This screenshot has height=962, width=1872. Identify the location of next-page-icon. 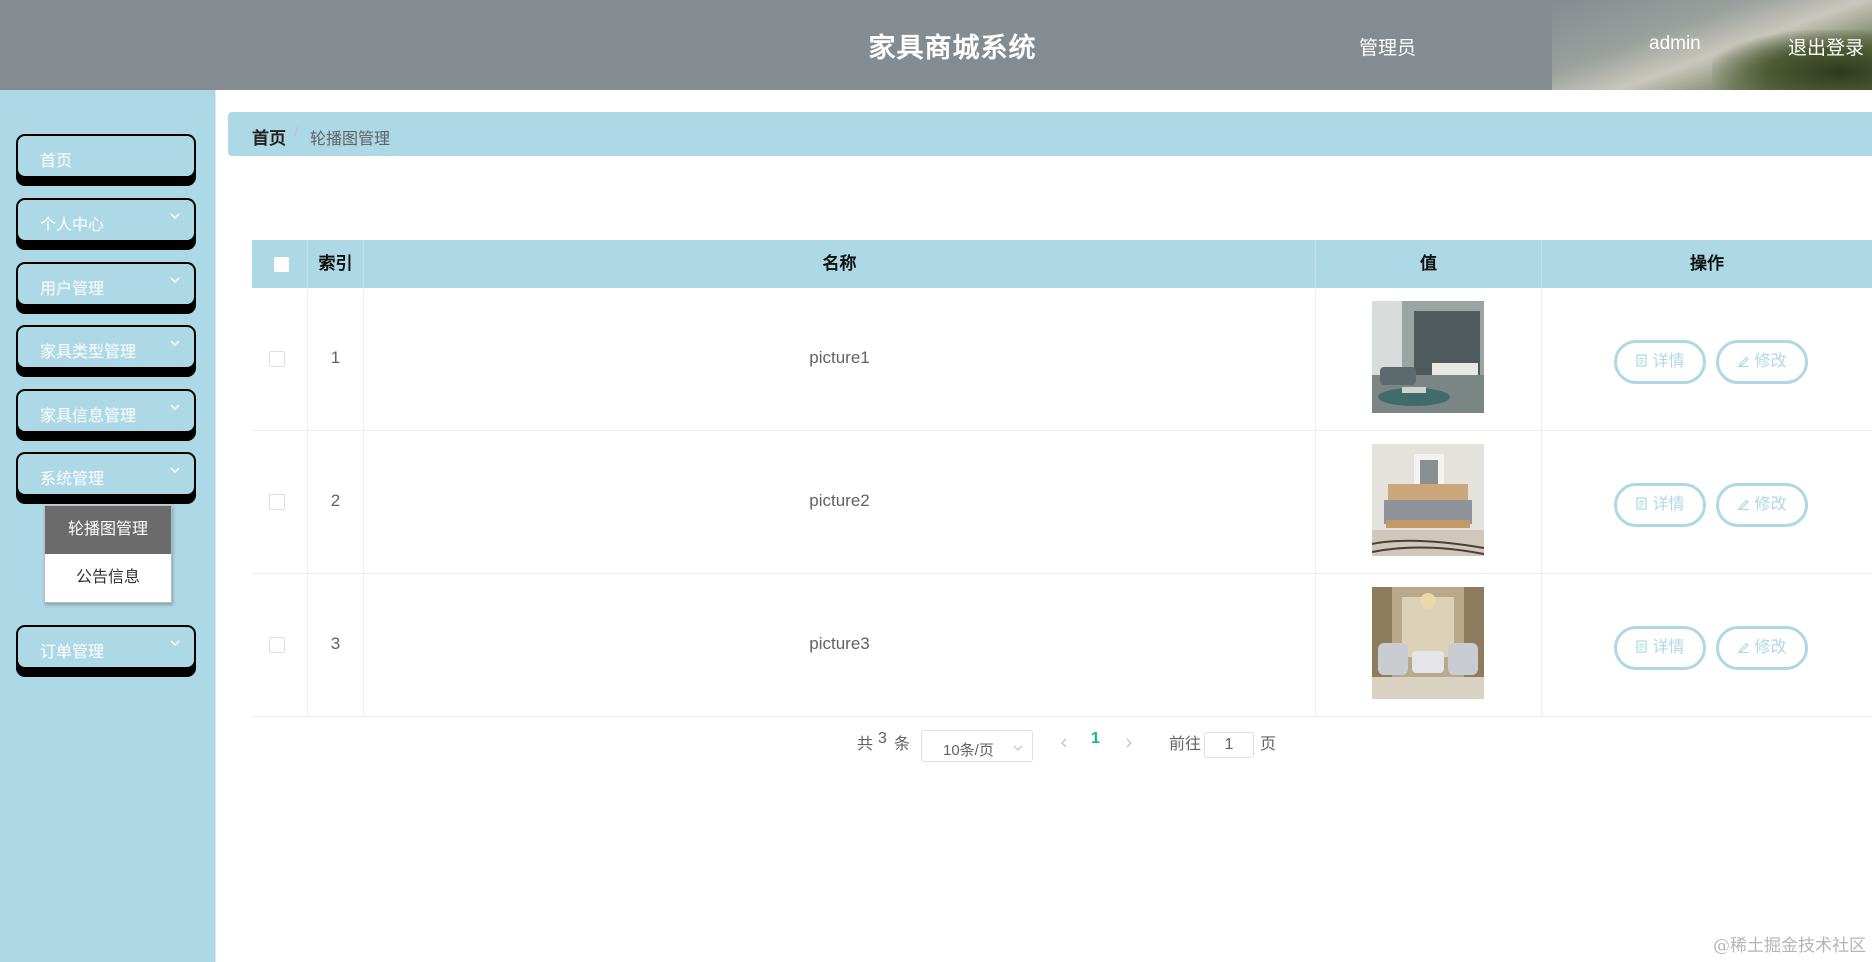
(1129, 743).